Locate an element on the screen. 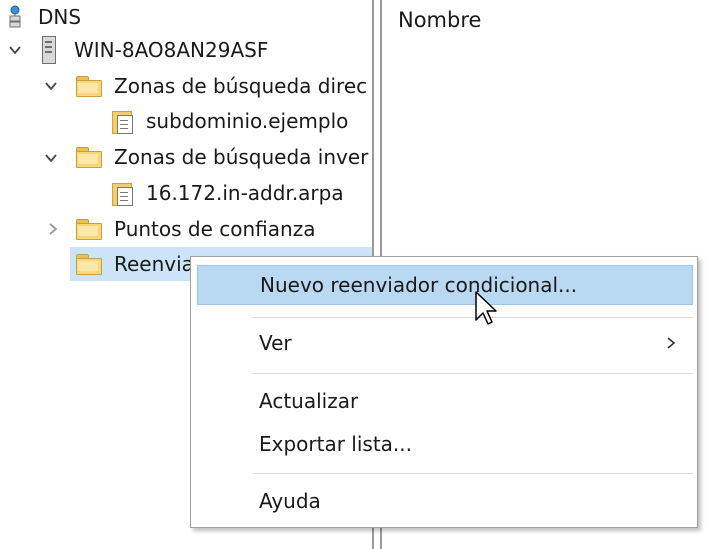 This screenshot has height=549, width=722. column-header-name: Nombre is located at coordinates (439, 20).